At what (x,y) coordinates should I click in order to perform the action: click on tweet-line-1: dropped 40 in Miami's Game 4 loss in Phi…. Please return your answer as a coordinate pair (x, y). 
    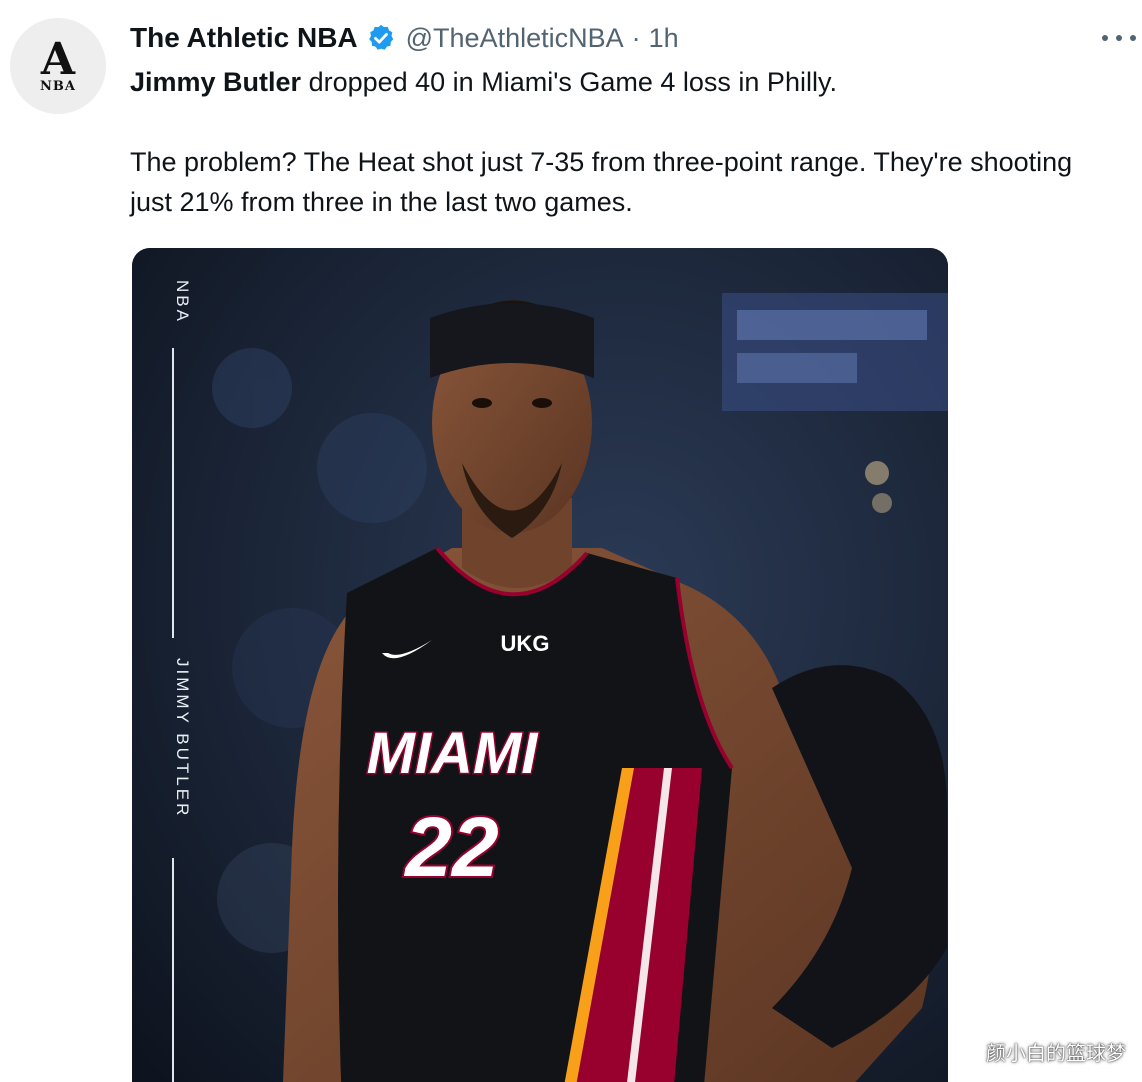
    Looking at the image, I should click on (569, 82).